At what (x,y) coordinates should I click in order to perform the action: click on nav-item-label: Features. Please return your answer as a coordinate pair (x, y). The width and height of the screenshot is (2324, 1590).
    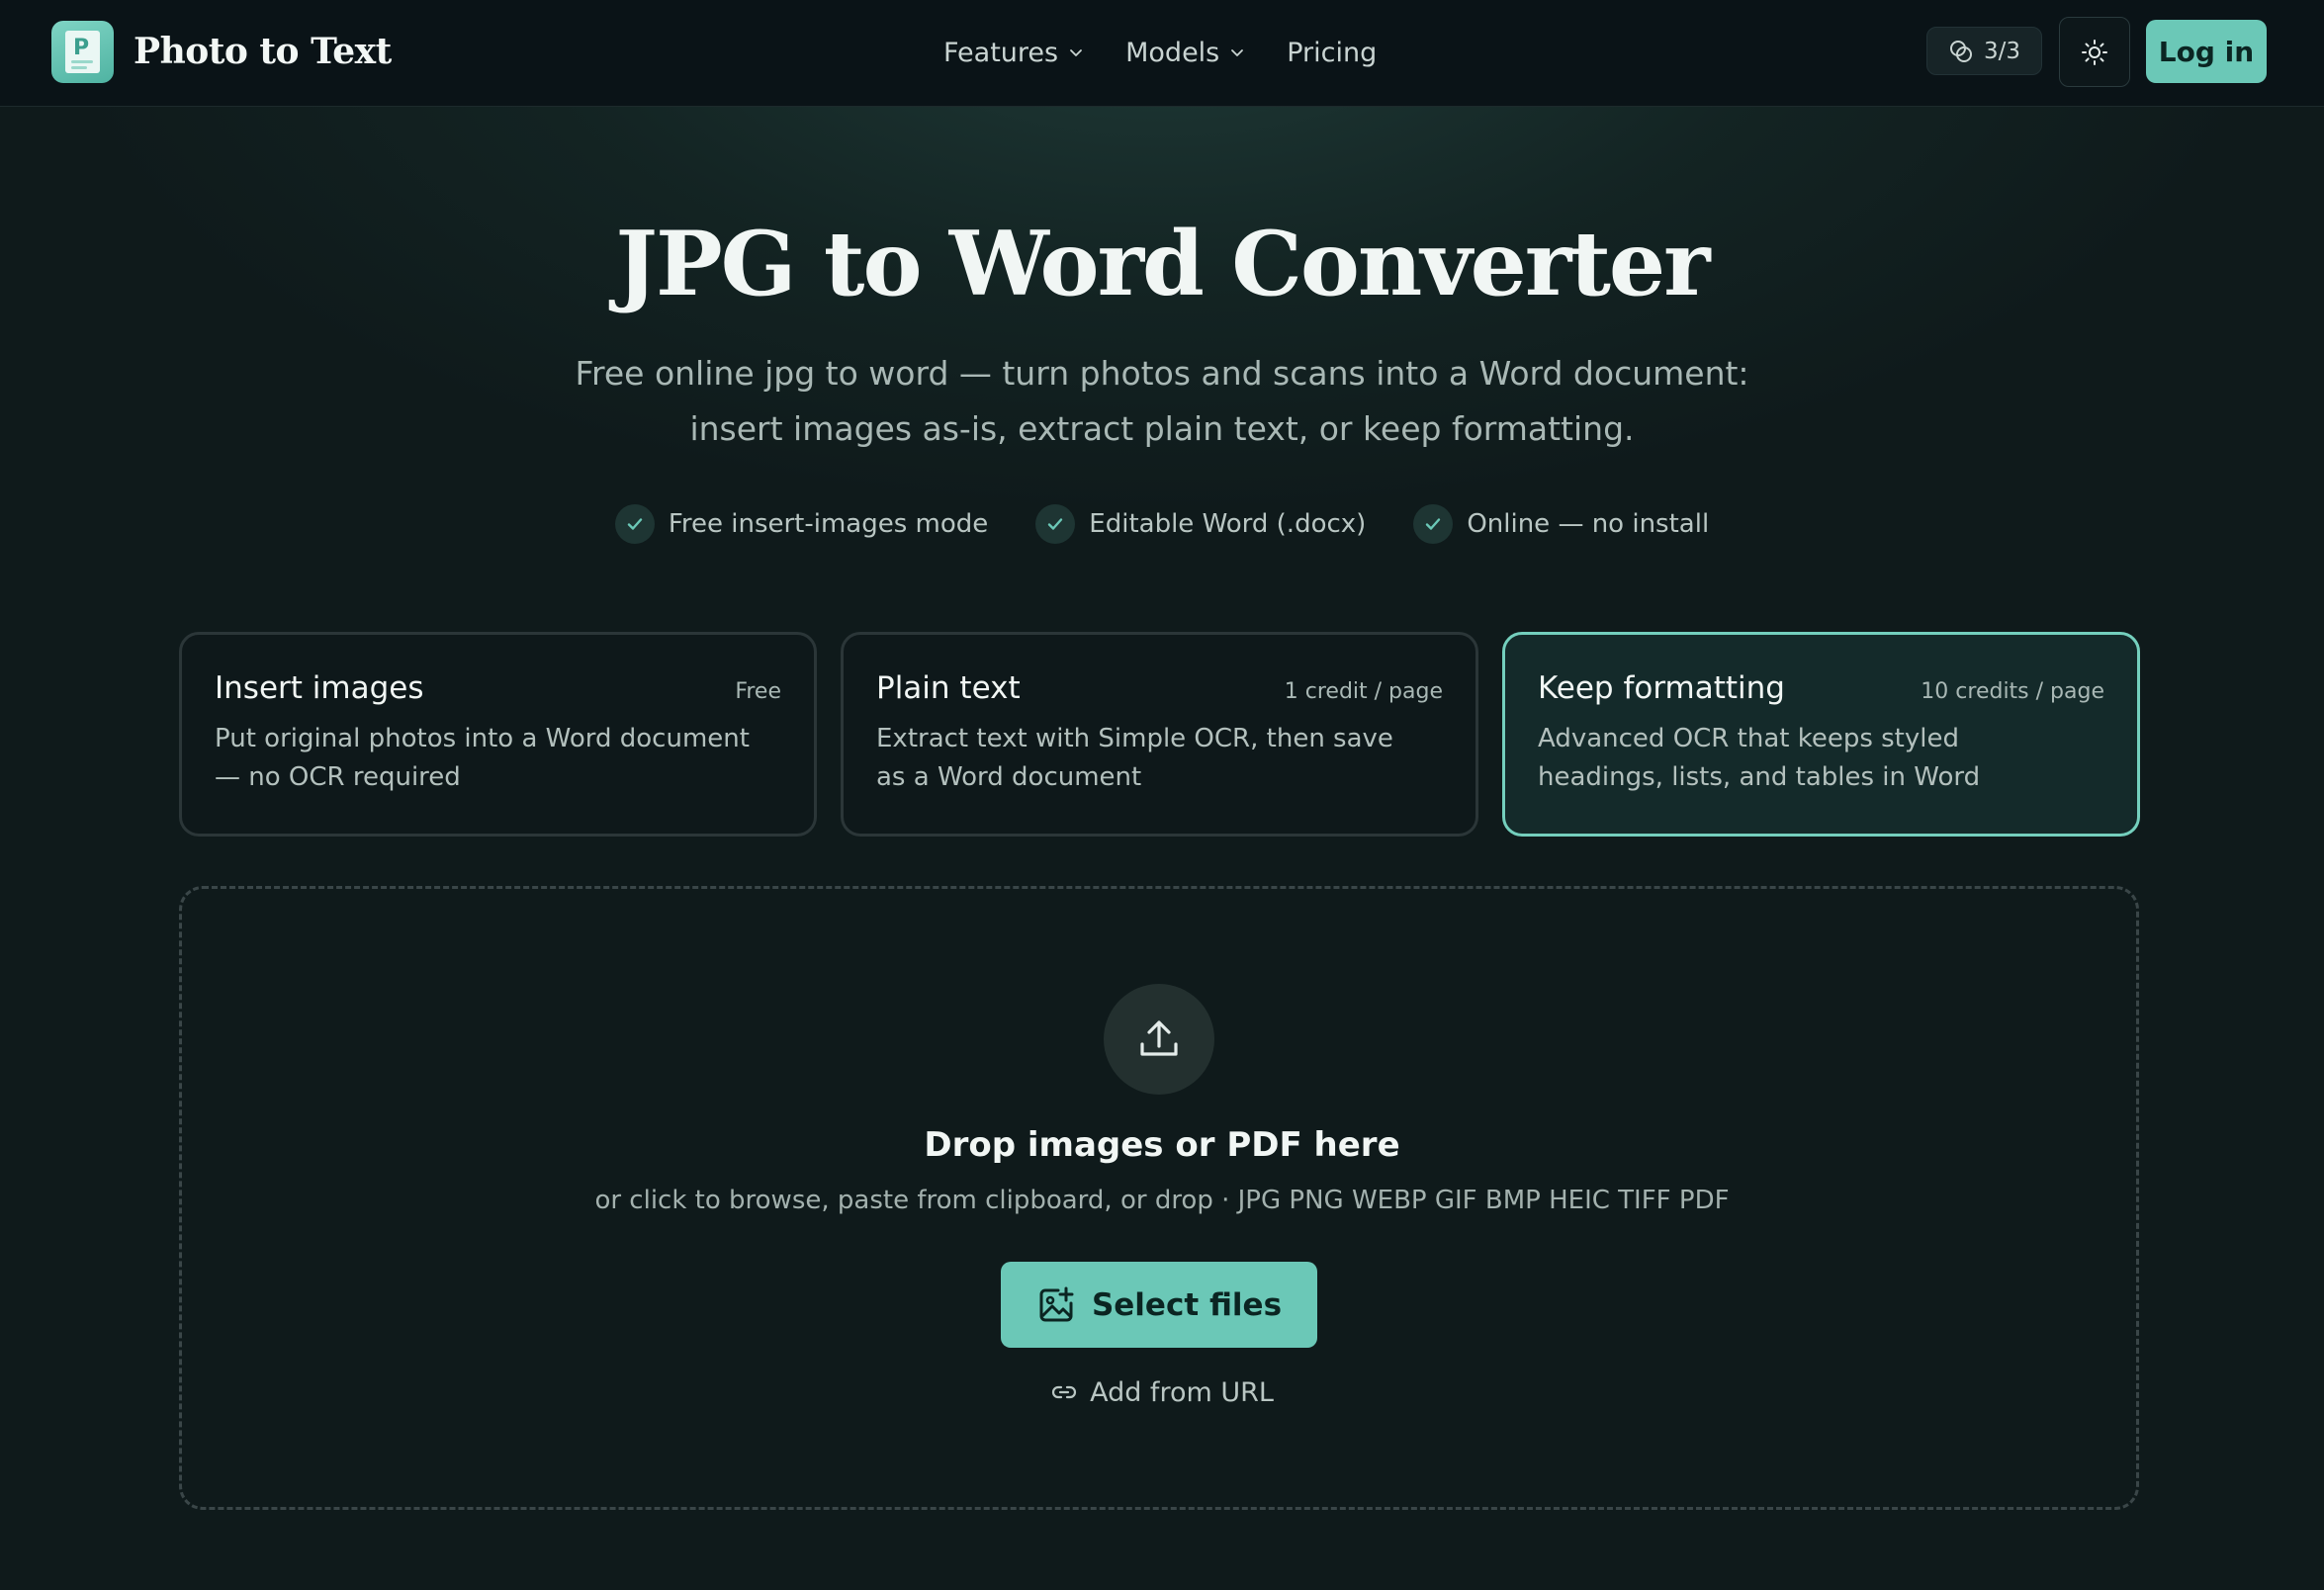
    Looking at the image, I should click on (1001, 52).